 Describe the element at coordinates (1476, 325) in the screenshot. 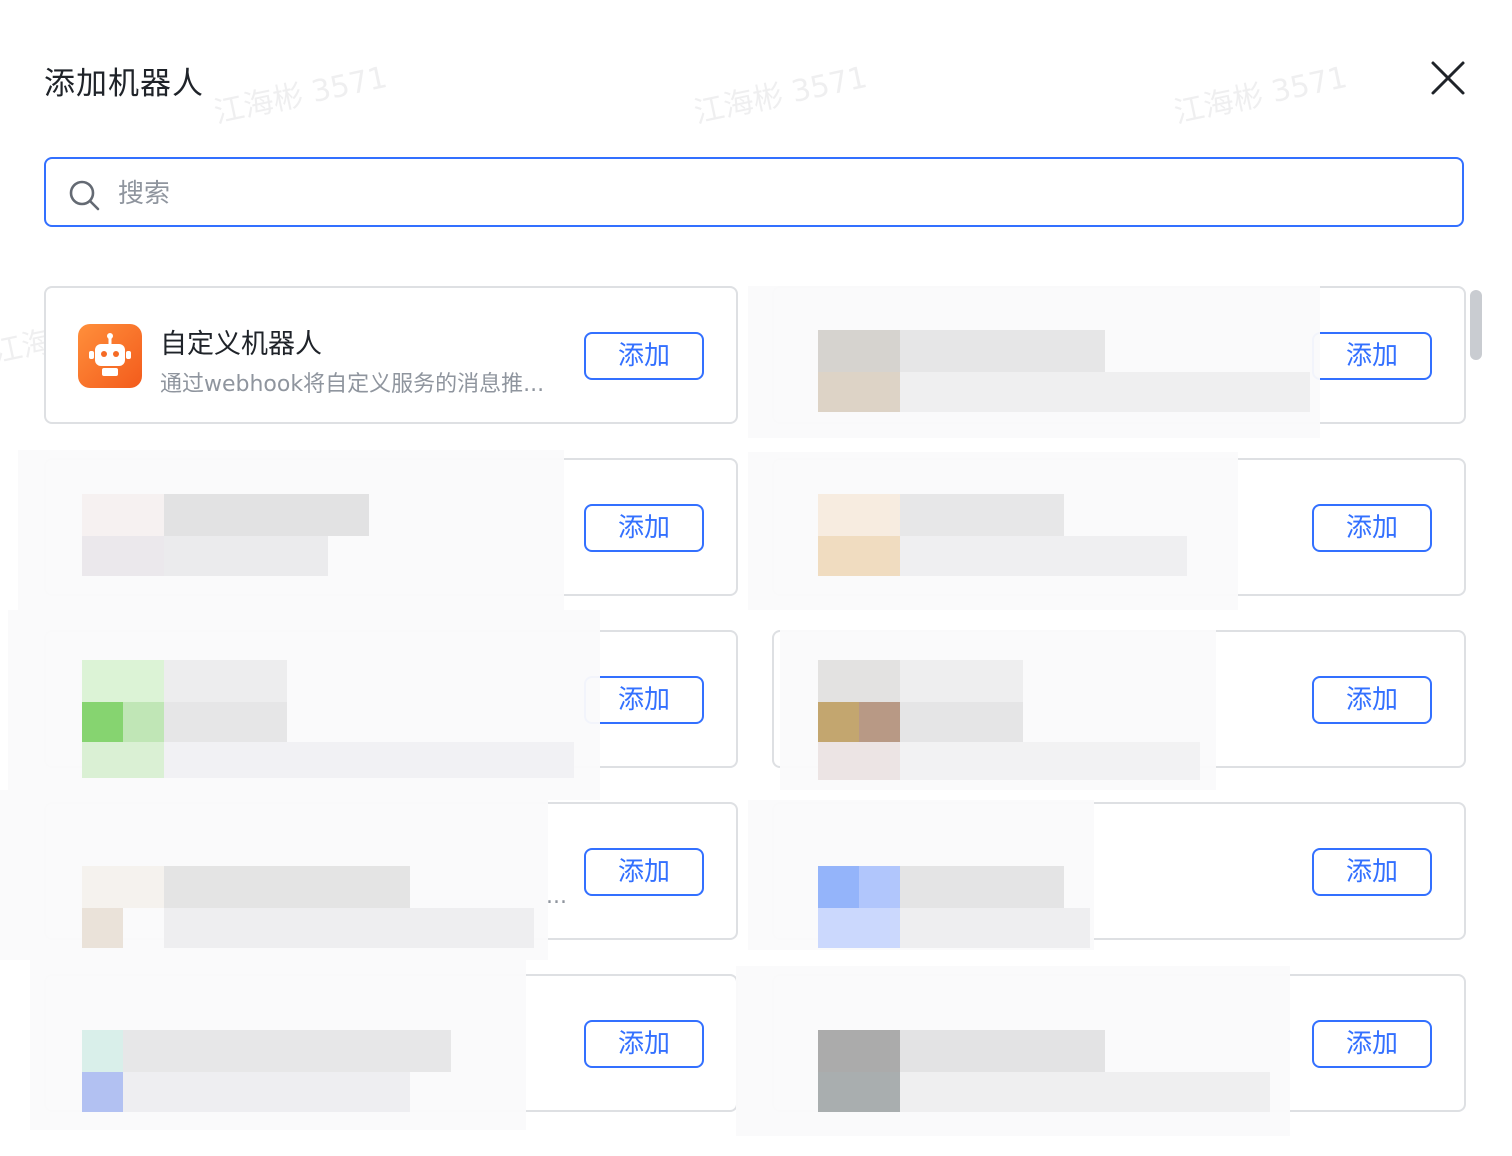

I see `scrollbar-thumb` at that location.